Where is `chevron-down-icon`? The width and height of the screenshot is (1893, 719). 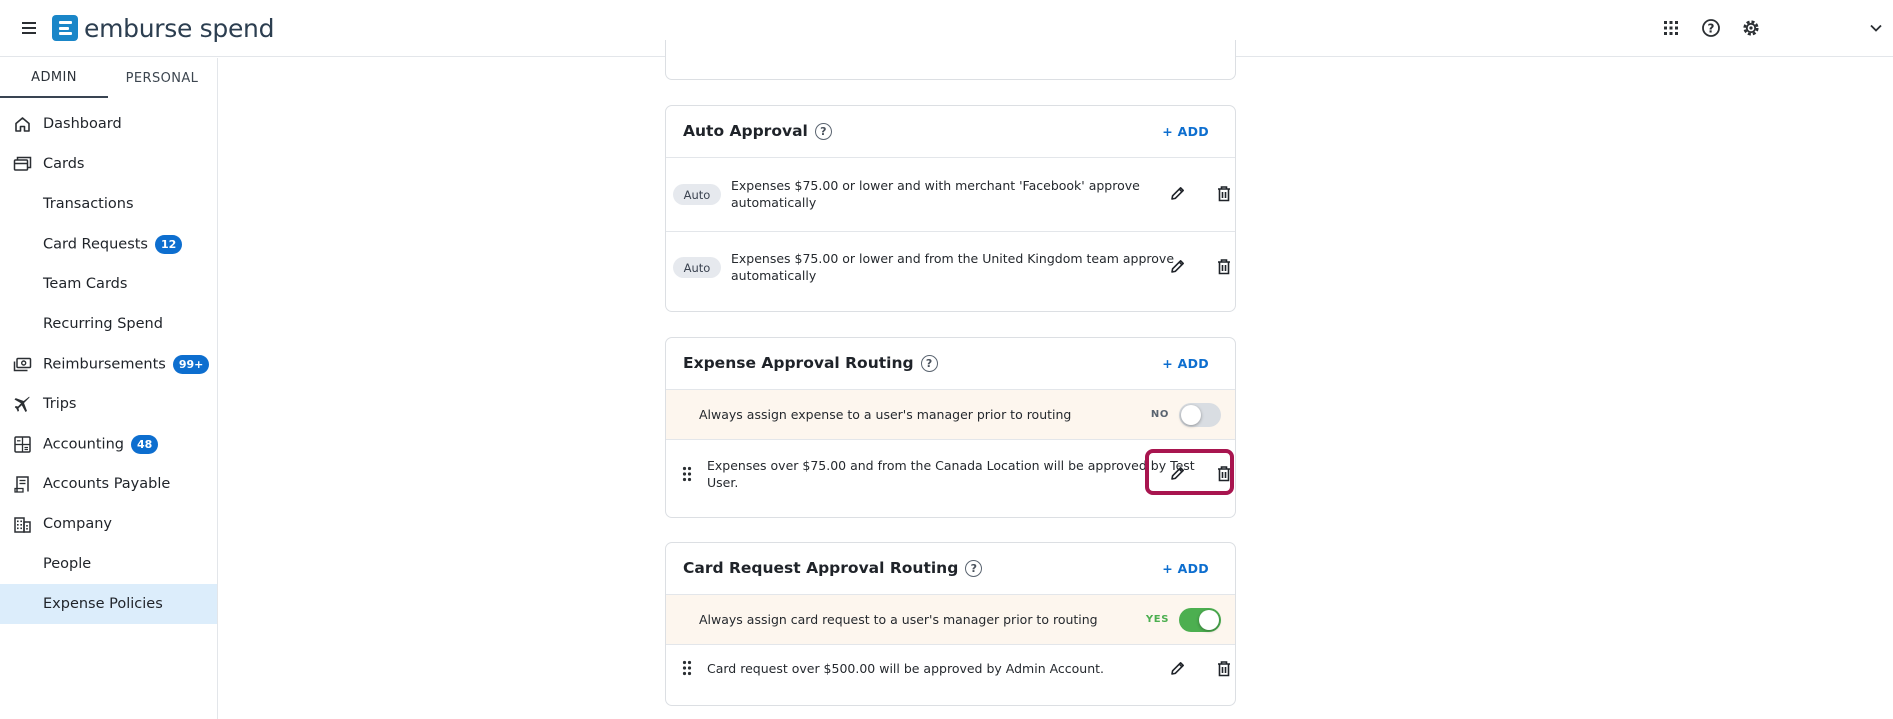 chevron-down-icon is located at coordinates (1876, 28).